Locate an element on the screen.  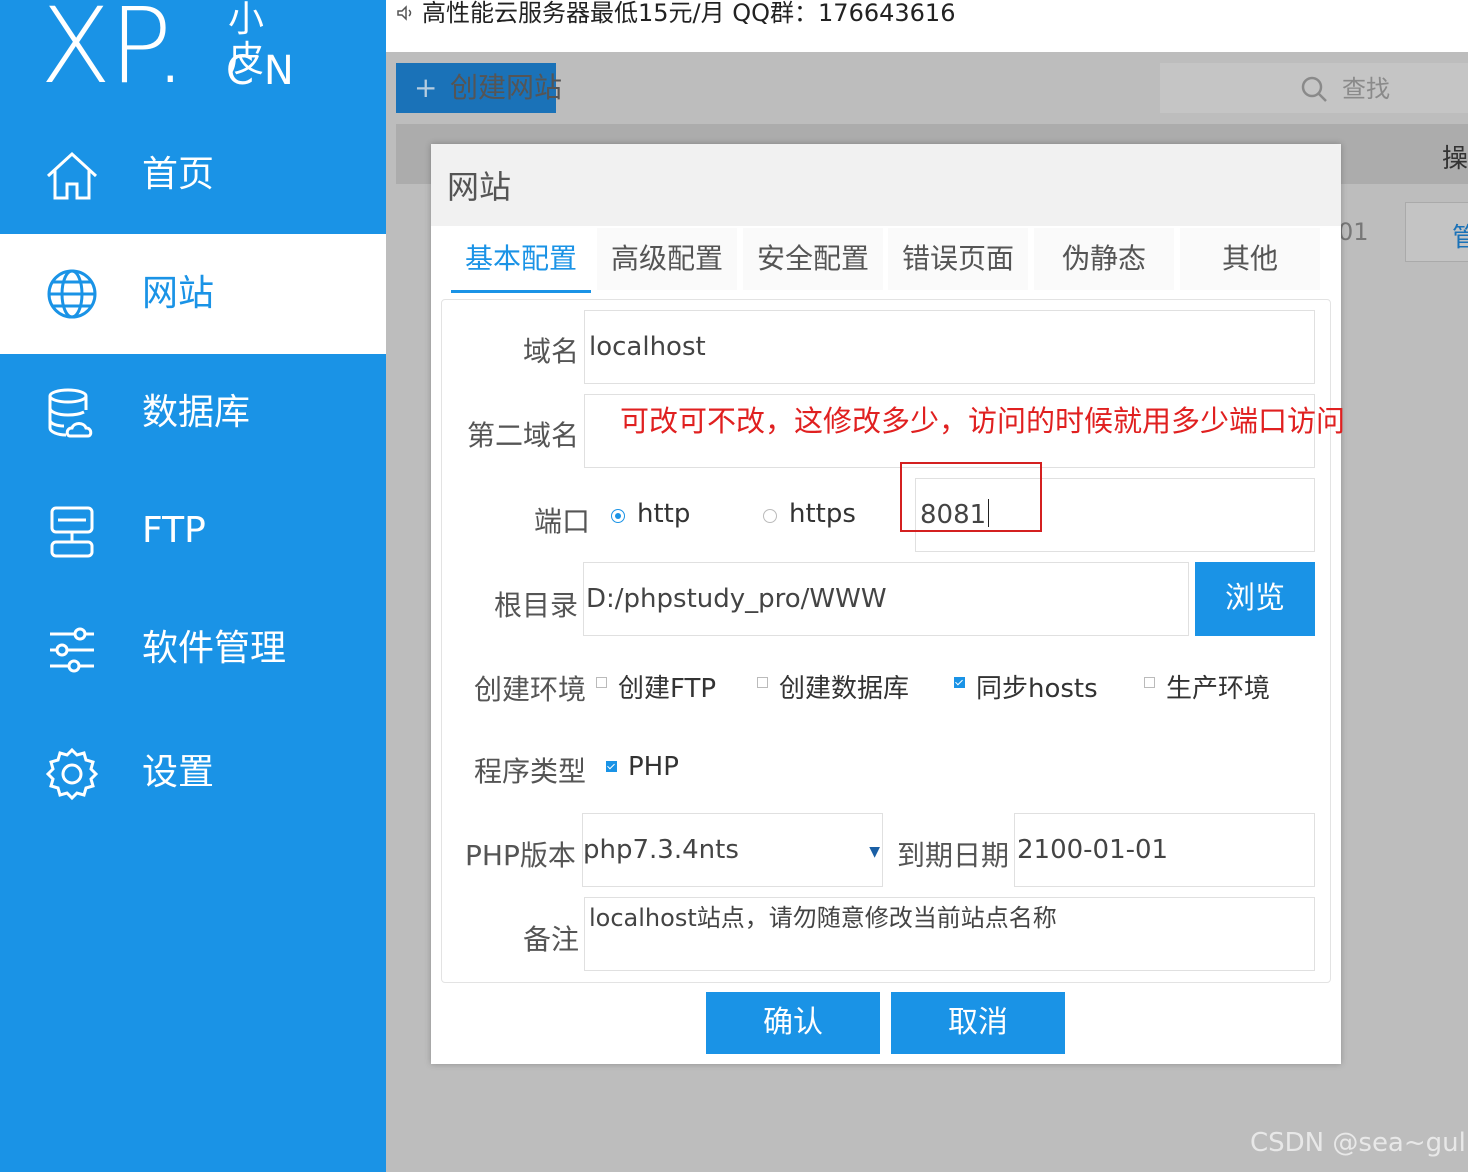
expire-date-field: 2100-01-01 is located at coordinates (1164, 850).